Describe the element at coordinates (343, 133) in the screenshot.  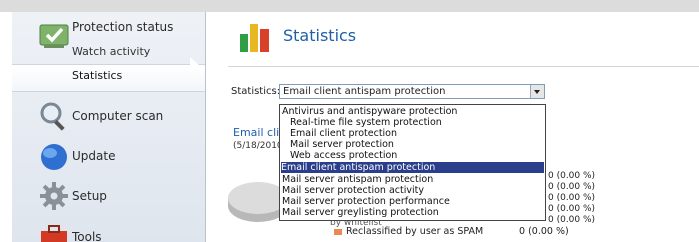
I see `dropdown-option: Email client protection` at that location.